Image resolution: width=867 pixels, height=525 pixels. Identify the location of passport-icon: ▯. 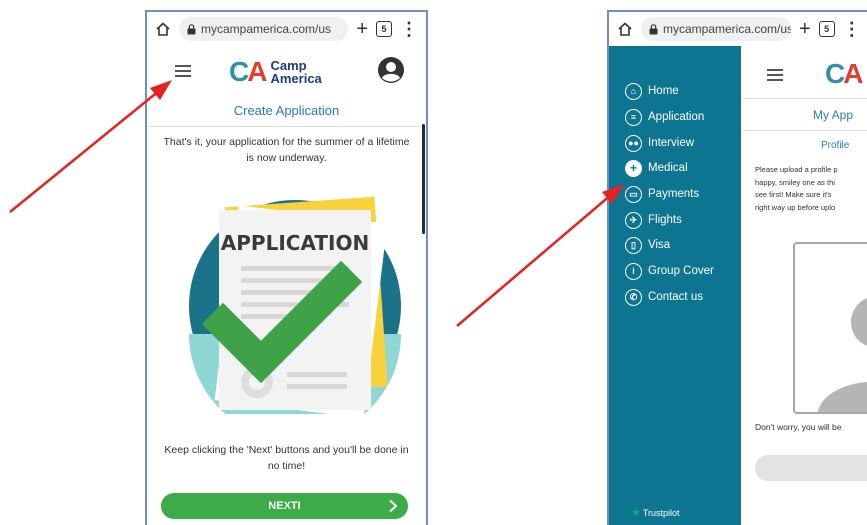
(633, 245).